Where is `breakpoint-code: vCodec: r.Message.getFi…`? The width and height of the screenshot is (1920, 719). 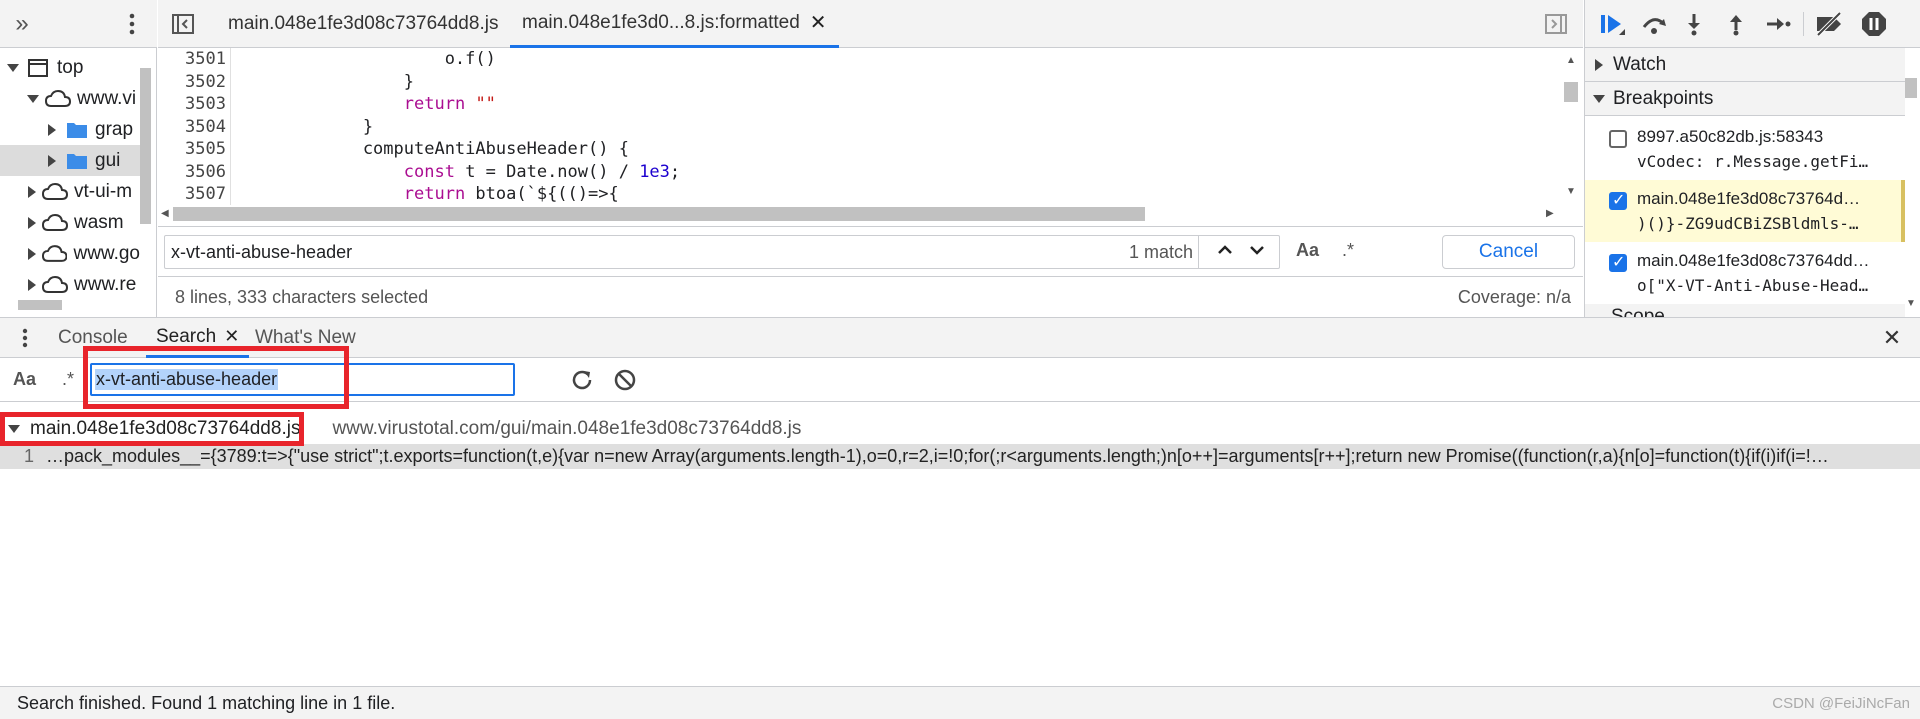 breakpoint-code: vCodec: r.Message.getFi… is located at coordinates (1753, 161).